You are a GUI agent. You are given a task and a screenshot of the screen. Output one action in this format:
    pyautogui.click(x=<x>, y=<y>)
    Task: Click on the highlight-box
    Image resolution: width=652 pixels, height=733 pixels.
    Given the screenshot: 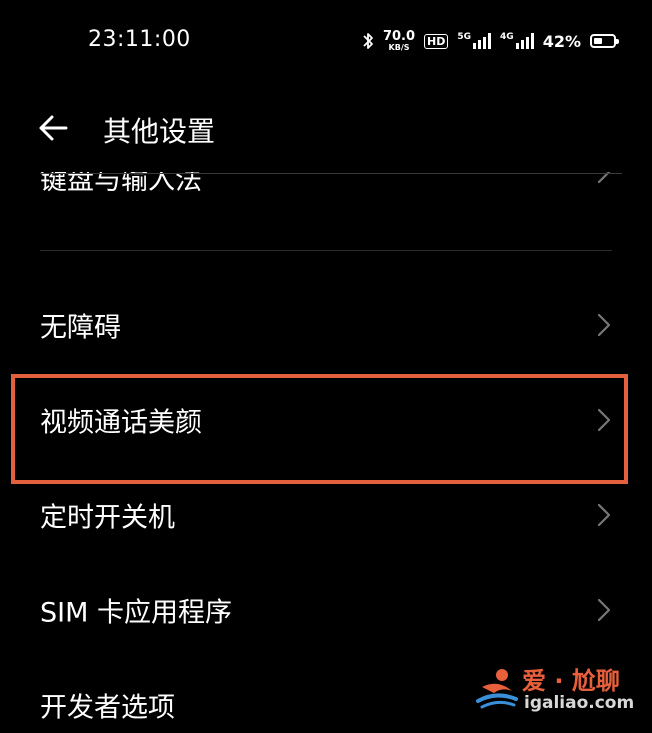 What is the action you would take?
    pyautogui.click(x=319, y=429)
    